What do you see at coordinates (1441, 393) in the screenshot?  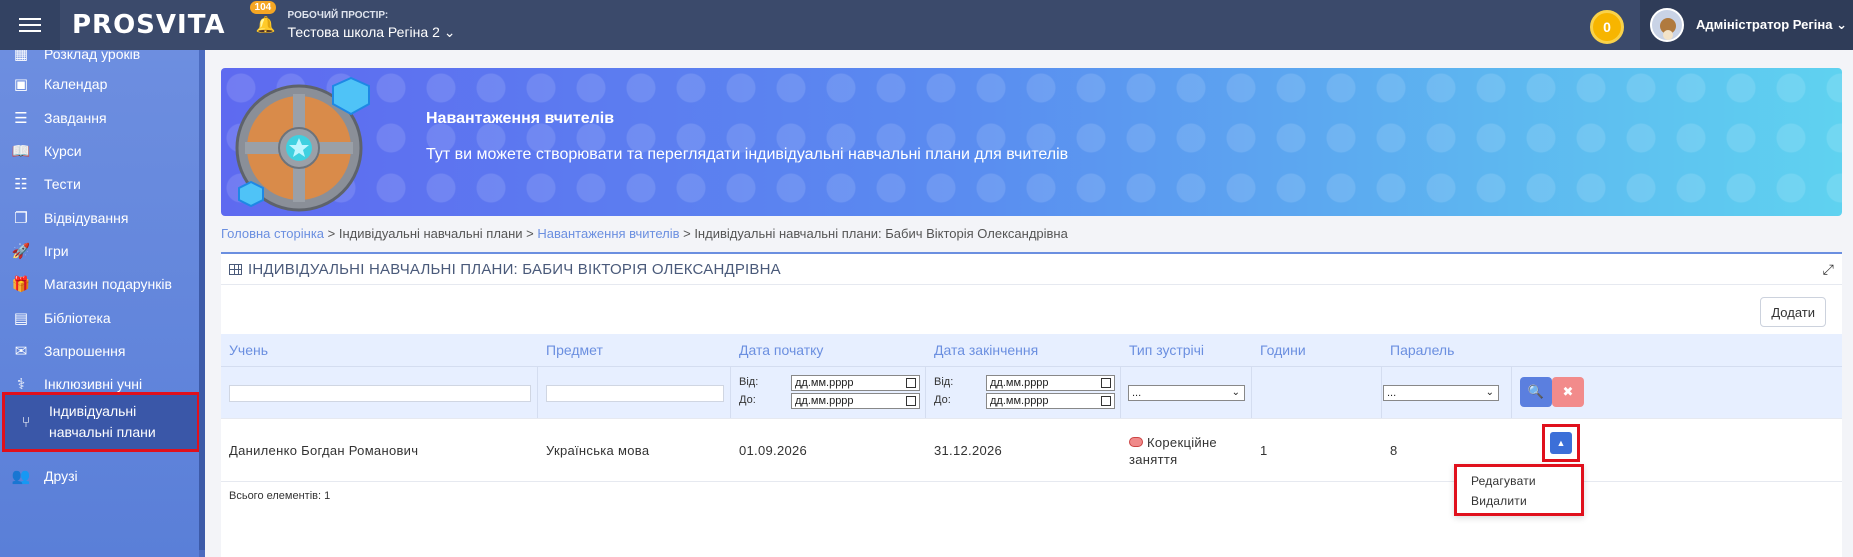 I see `parallel-select: ... ⌄` at bounding box center [1441, 393].